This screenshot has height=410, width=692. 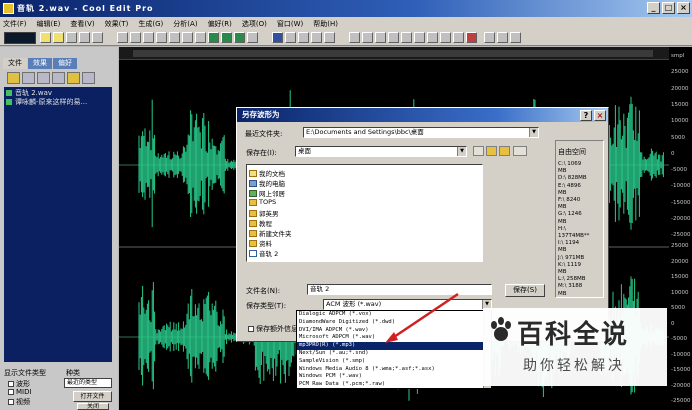 I want to click on paw-logo-icon, so click(x=501, y=329).